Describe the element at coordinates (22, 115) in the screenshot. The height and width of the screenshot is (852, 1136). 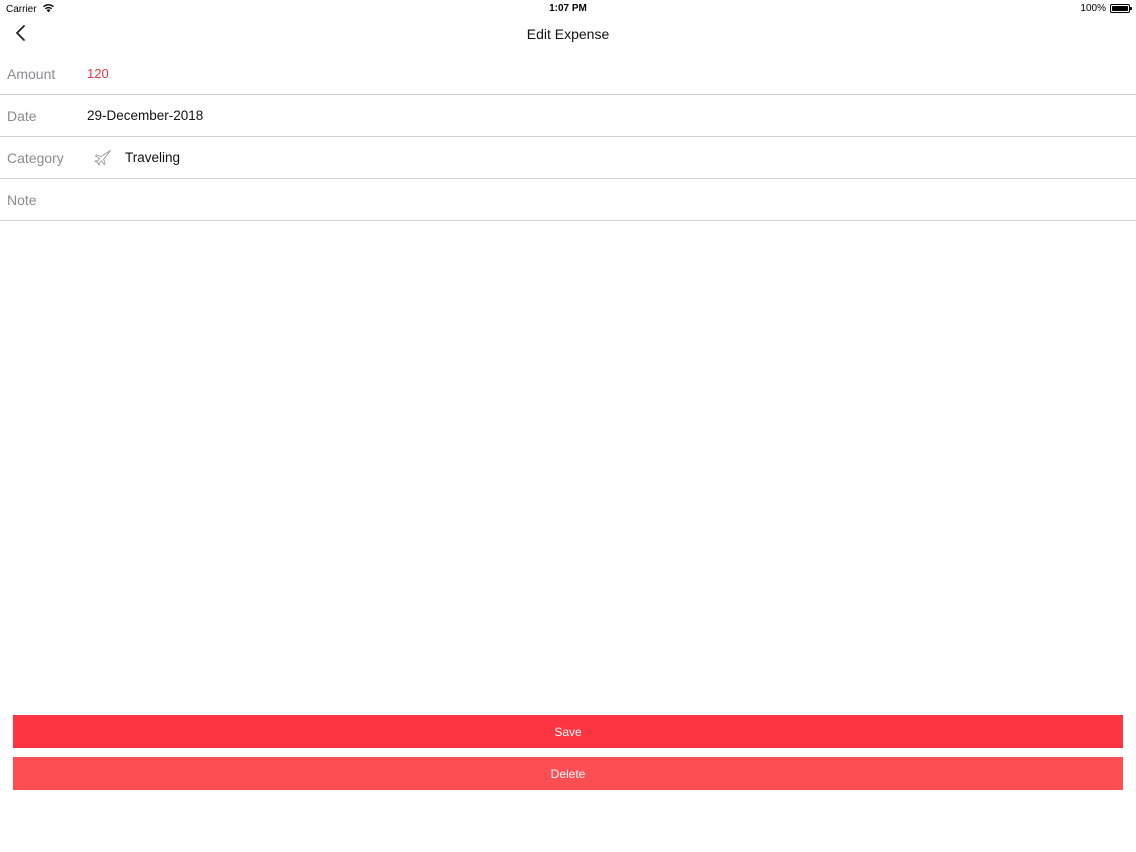
I see `date-label: Date` at that location.